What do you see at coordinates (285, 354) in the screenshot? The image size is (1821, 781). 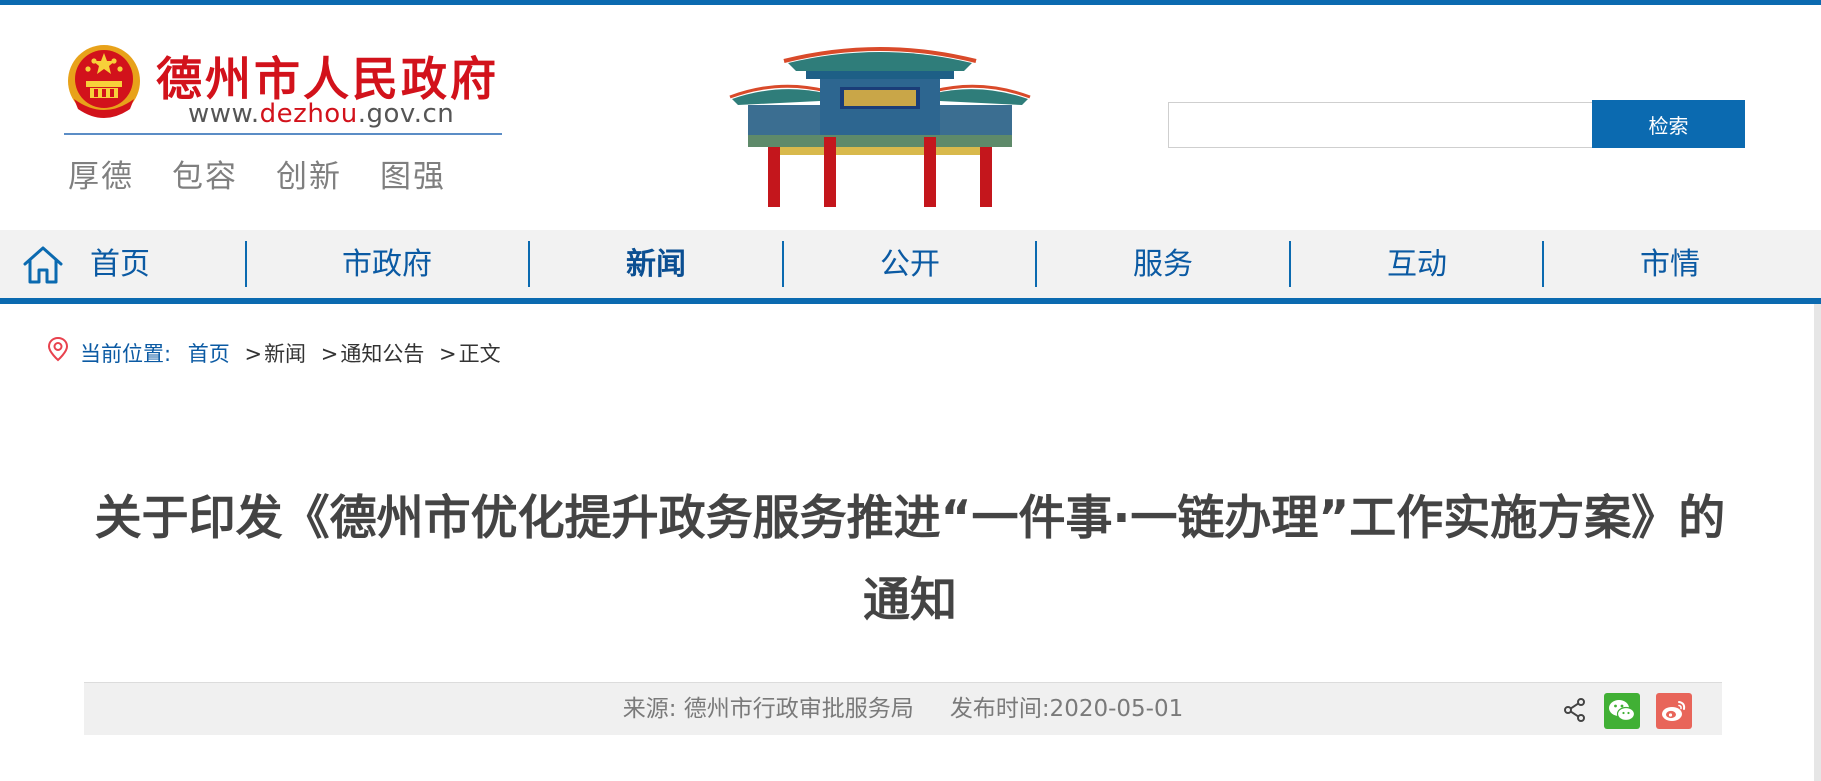 I see `breadcrumb-link-news: 新闻` at bounding box center [285, 354].